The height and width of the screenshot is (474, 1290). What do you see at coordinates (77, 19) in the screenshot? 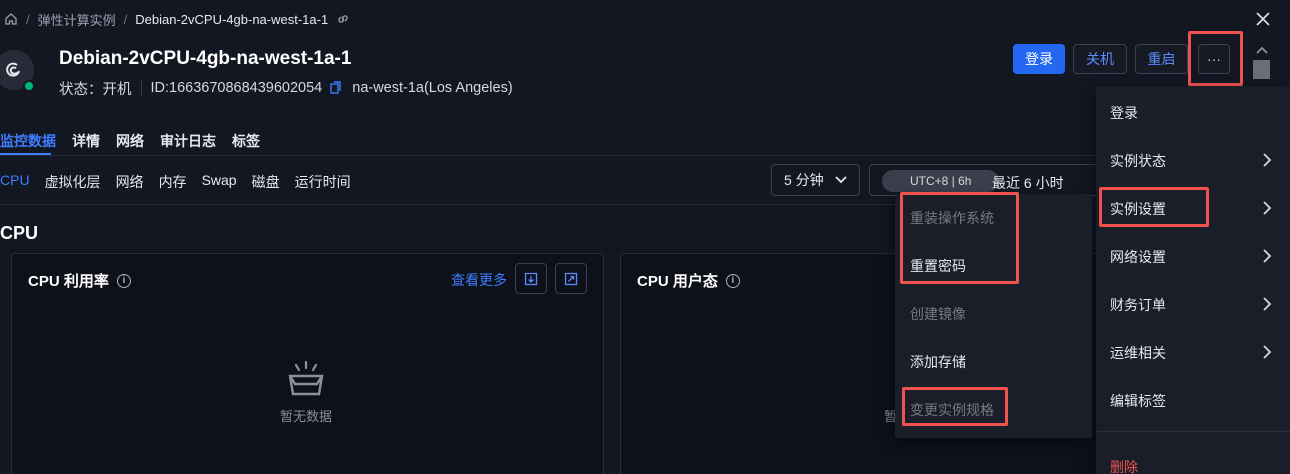
I see `breadcrumb-item-ecs: 弹性计算实例` at bounding box center [77, 19].